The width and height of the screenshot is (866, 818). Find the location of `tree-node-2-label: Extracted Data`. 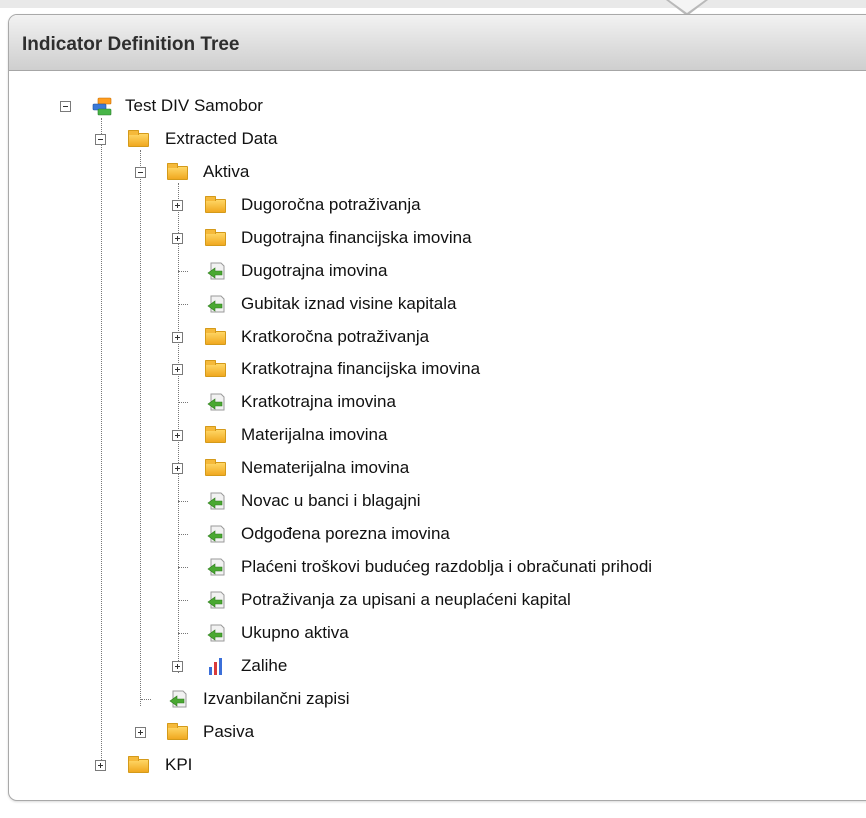

tree-node-2-label: Extracted Data is located at coordinates (221, 139).